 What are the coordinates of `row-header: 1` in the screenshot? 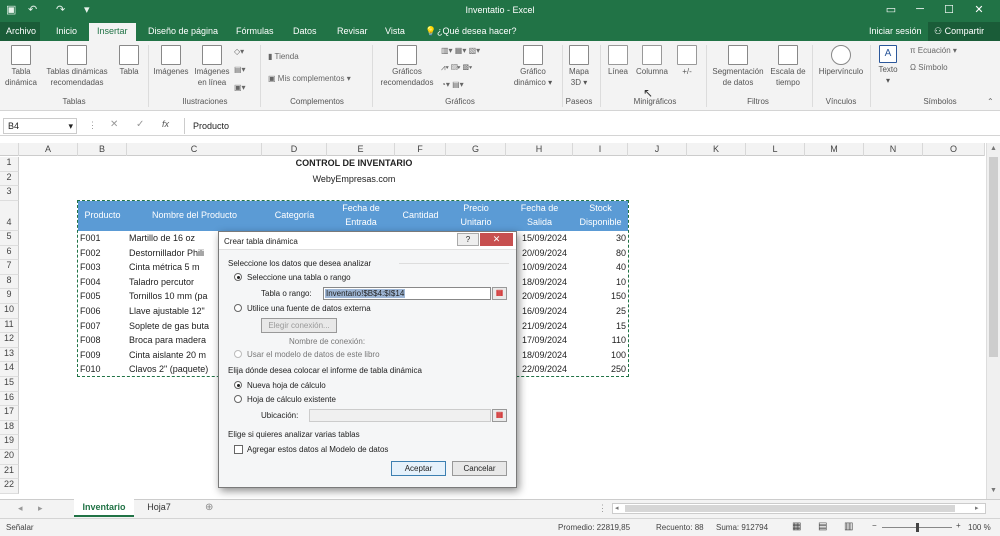 It's located at (9, 164).